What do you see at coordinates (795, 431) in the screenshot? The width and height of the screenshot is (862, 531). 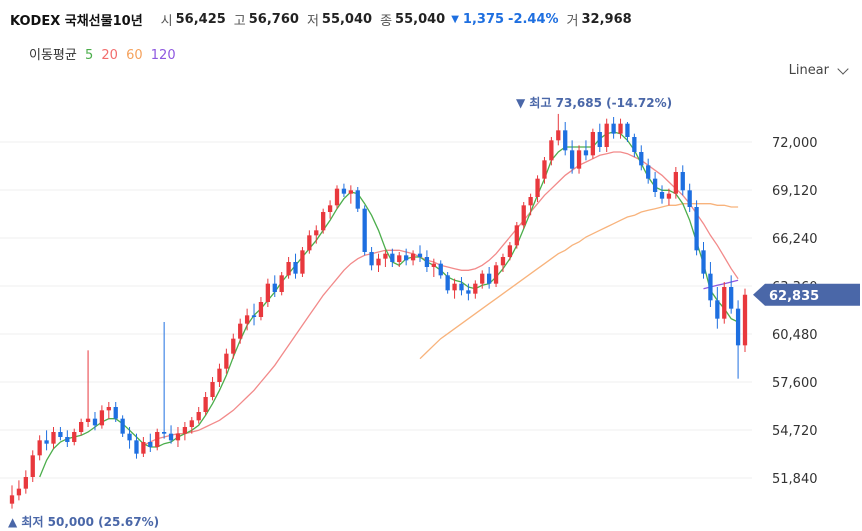 I see `y-tick-label: 54,720` at bounding box center [795, 431].